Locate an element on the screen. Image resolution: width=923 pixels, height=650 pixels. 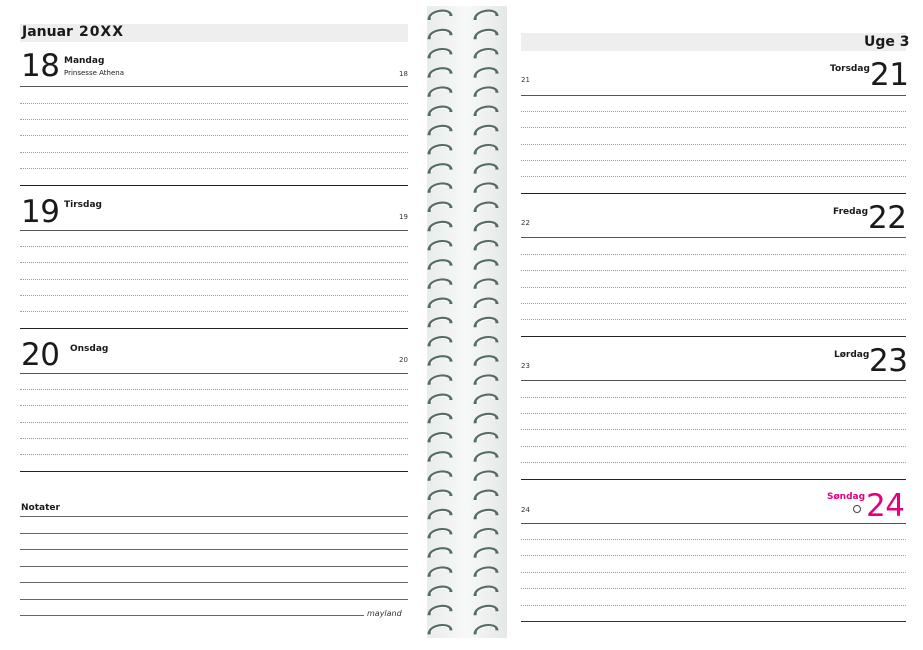
day-name-monday: Mandag is located at coordinates (84, 61).